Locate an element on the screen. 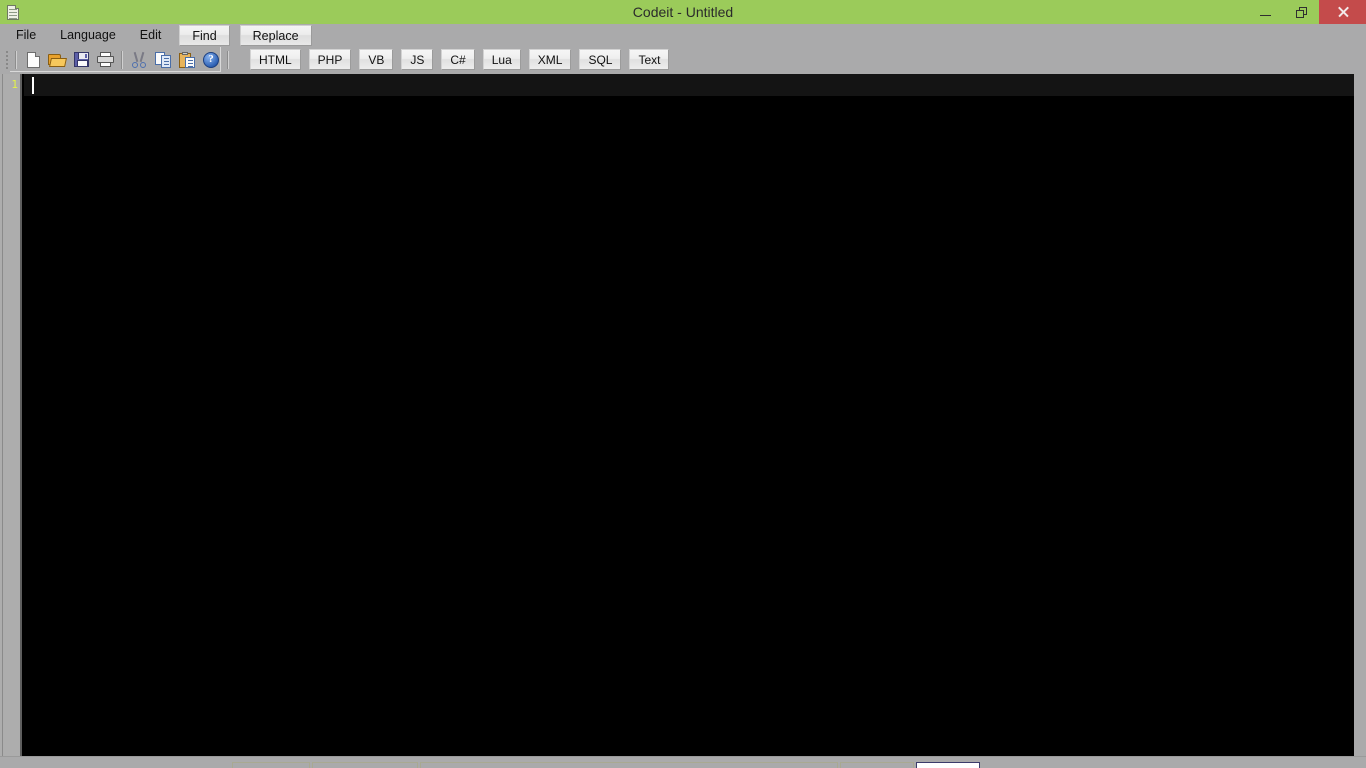 The height and width of the screenshot is (768, 1366). line-number: 1 is located at coordinates (14, 84).